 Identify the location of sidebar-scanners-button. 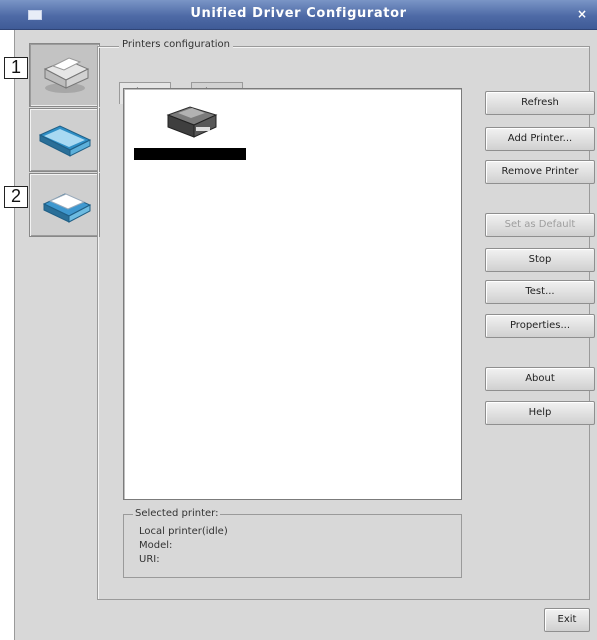
(64, 140).